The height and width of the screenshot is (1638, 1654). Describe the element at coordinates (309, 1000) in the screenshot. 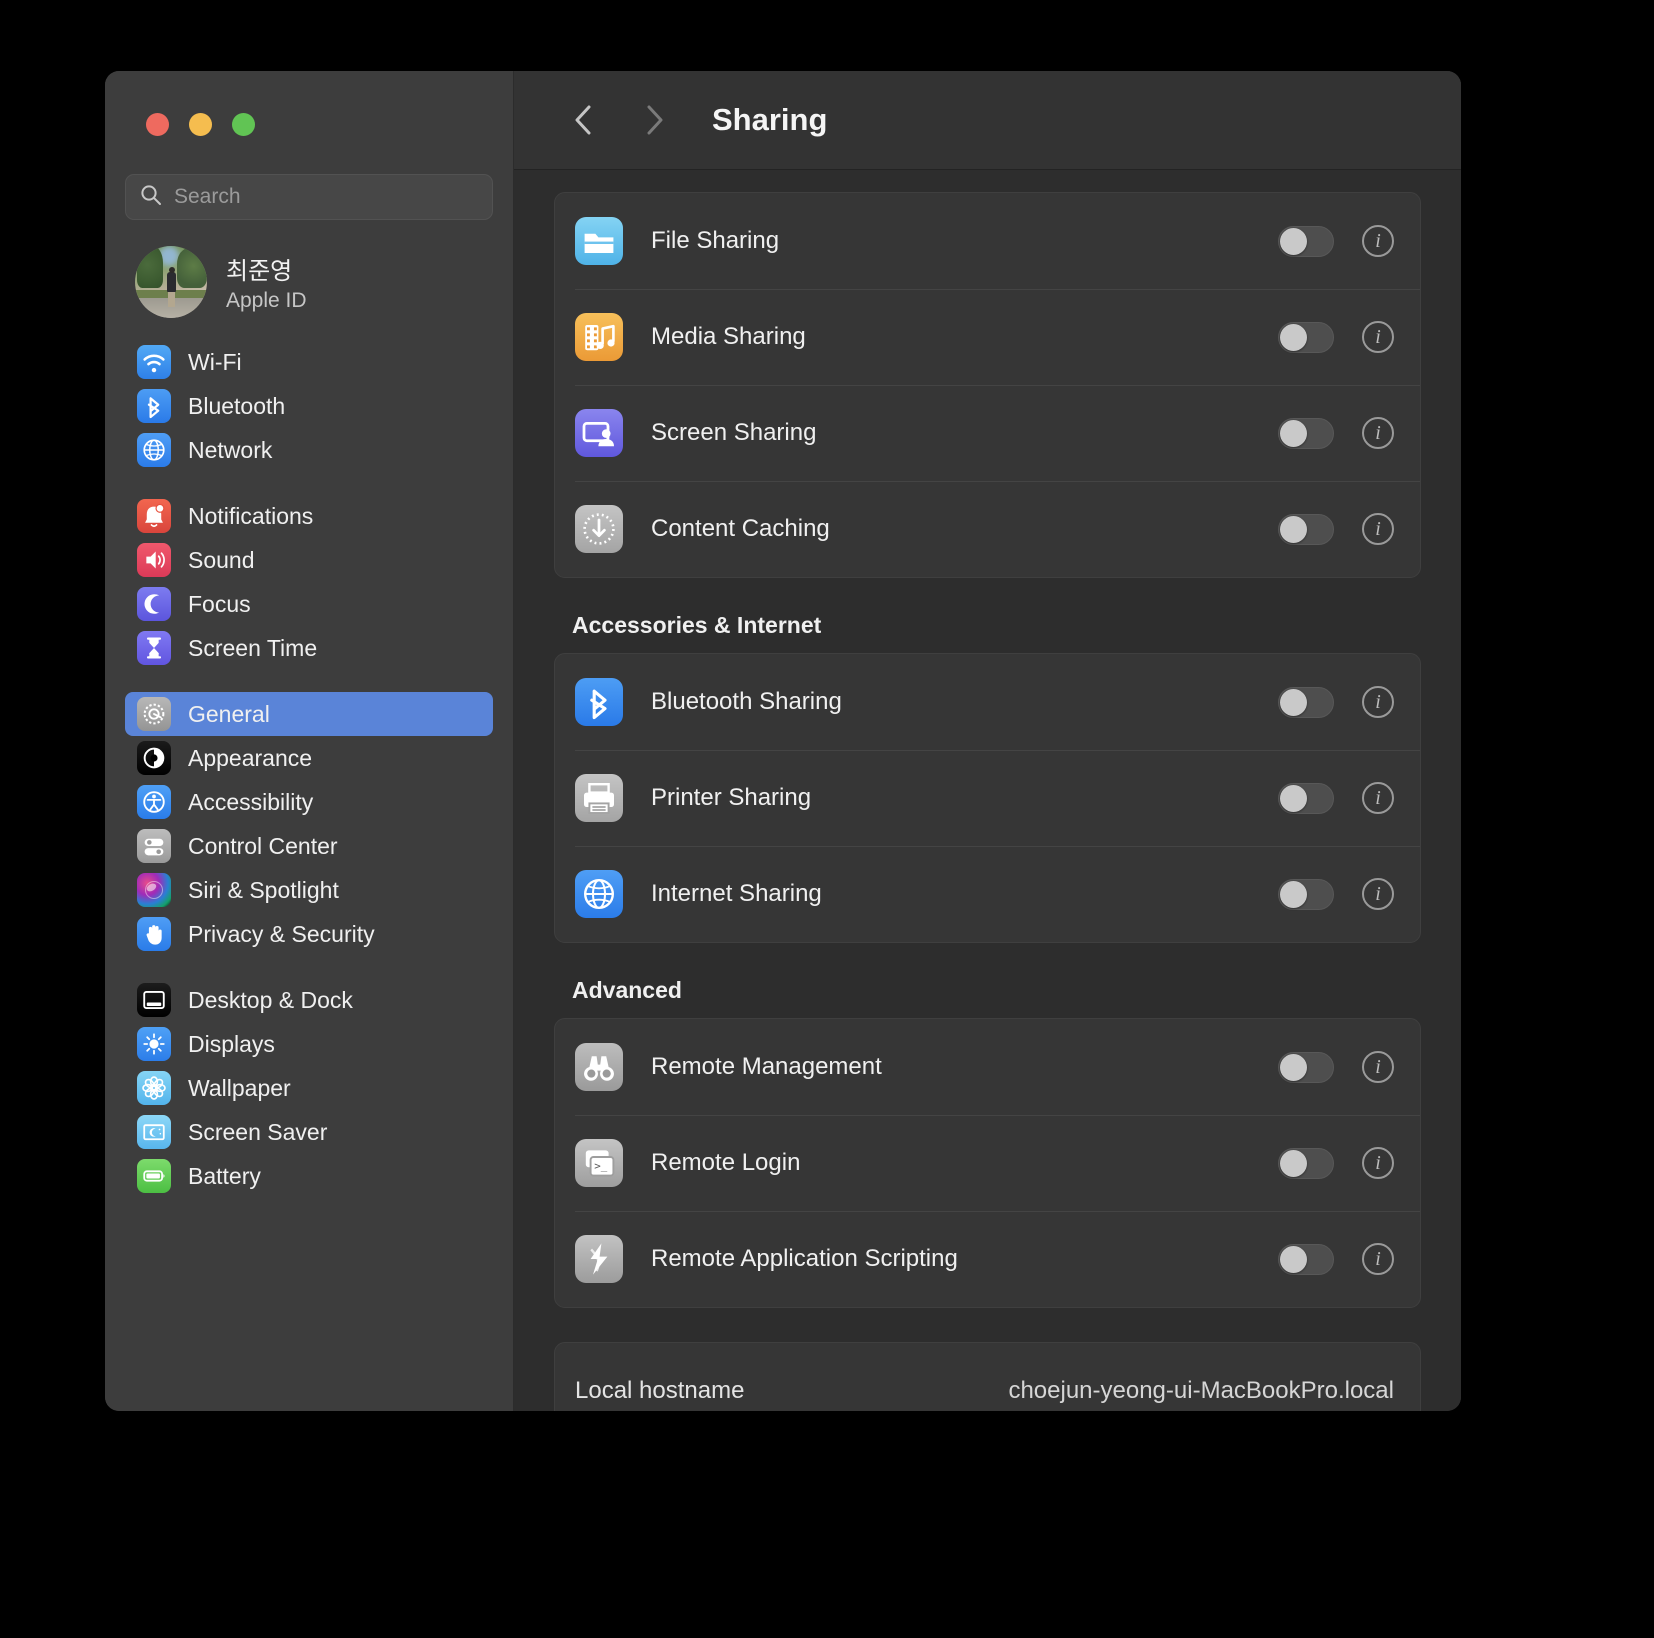

I see `sidebar-item-desktop-dock: Desktop & Dock` at that location.